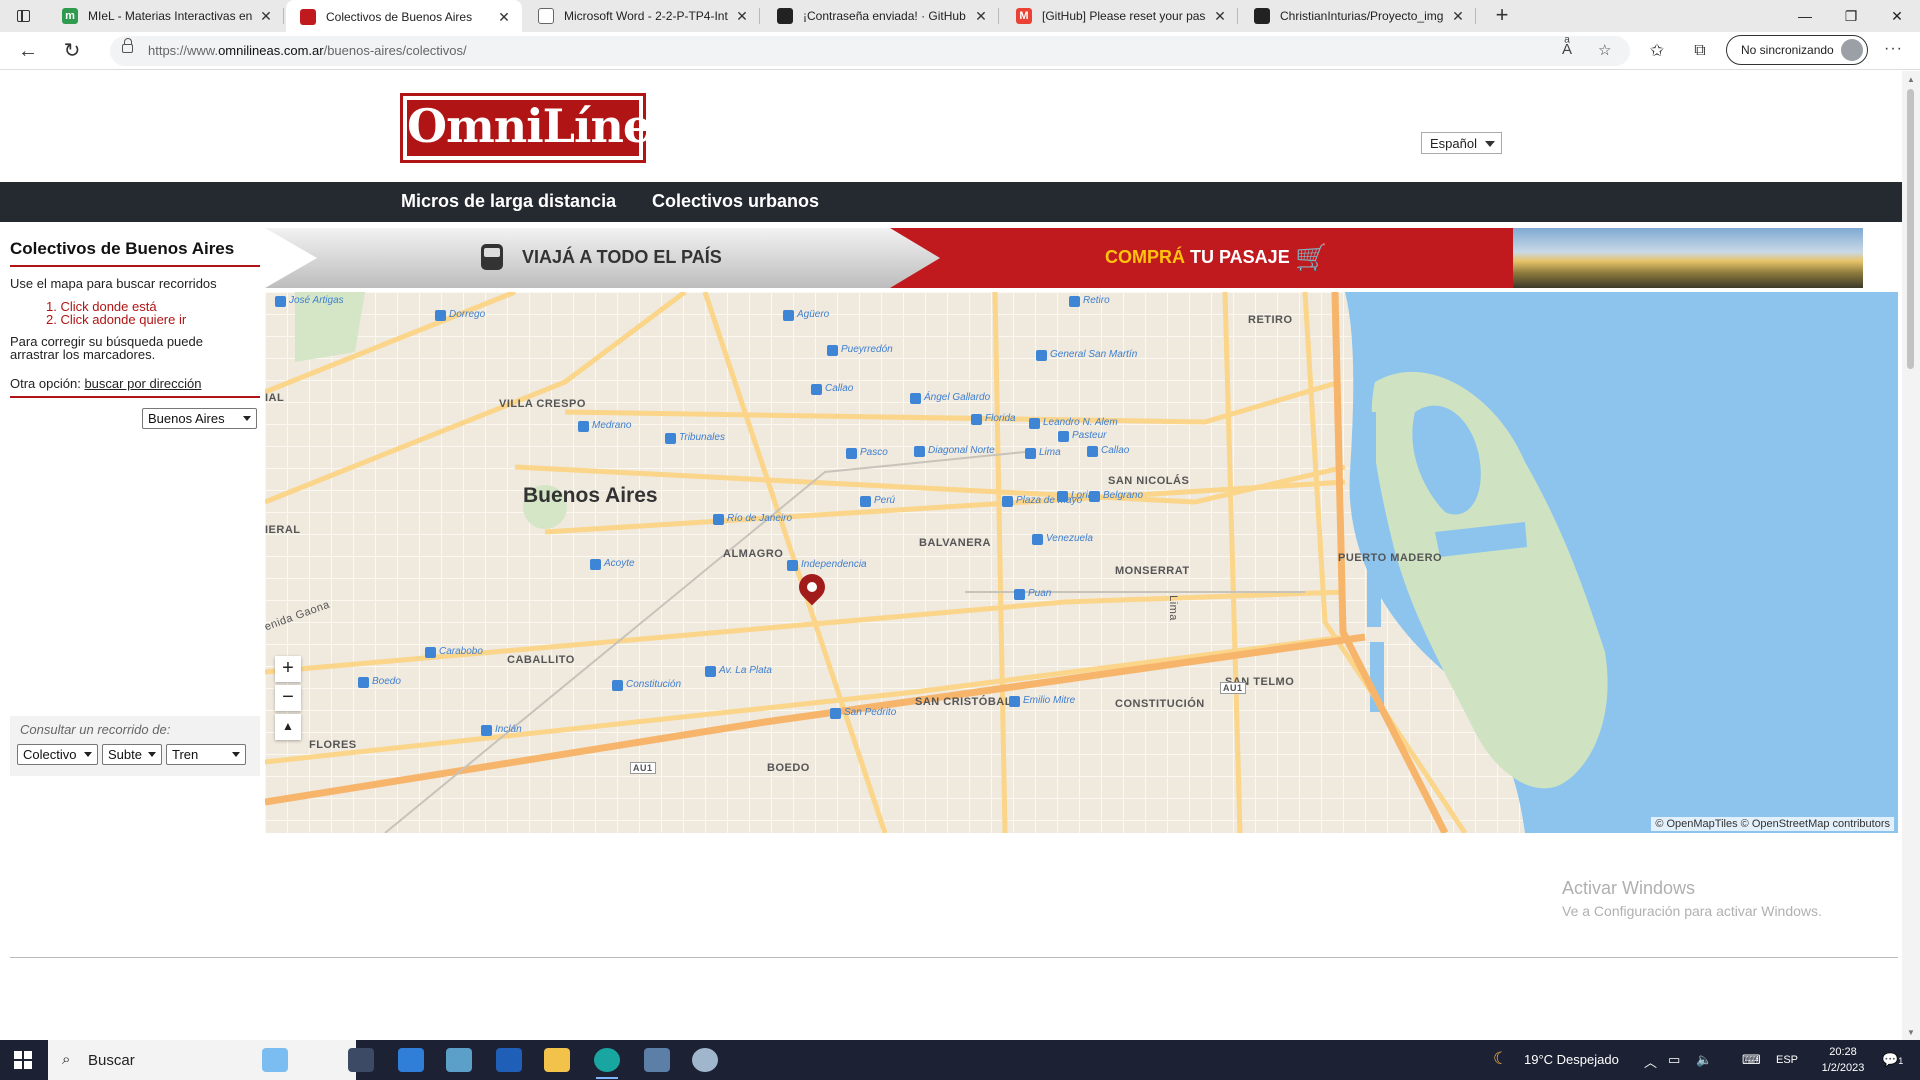 The image size is (1920, 1080). I want to click on new-tab-button: +, so click(1502, 16).